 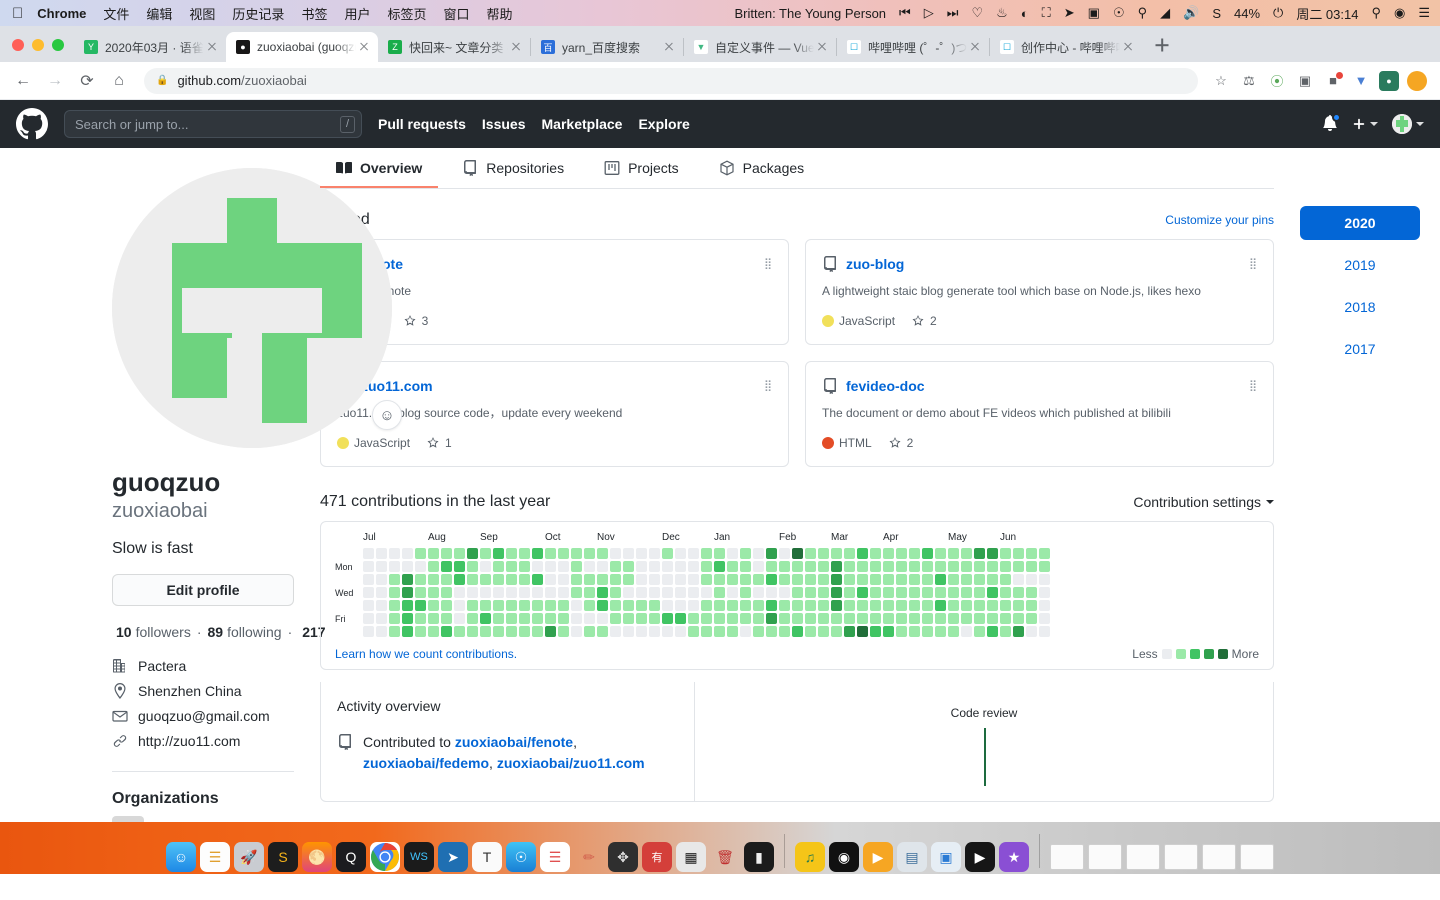 What do you see at coordinates (124, 632) in the screenshot?
I see `followers-count: 10` at bounding box center [124, 632].